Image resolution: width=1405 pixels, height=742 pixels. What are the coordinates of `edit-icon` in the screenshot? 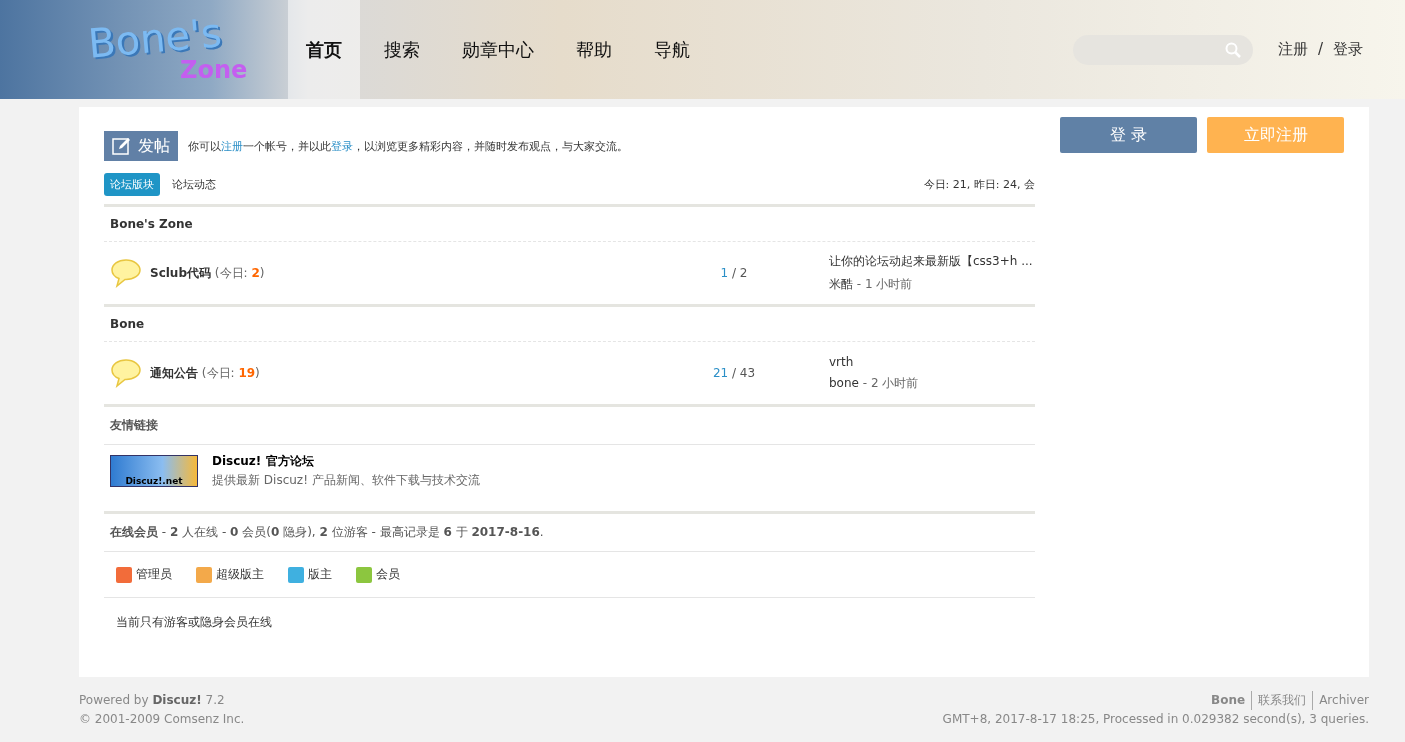 It's located at (122, 146).